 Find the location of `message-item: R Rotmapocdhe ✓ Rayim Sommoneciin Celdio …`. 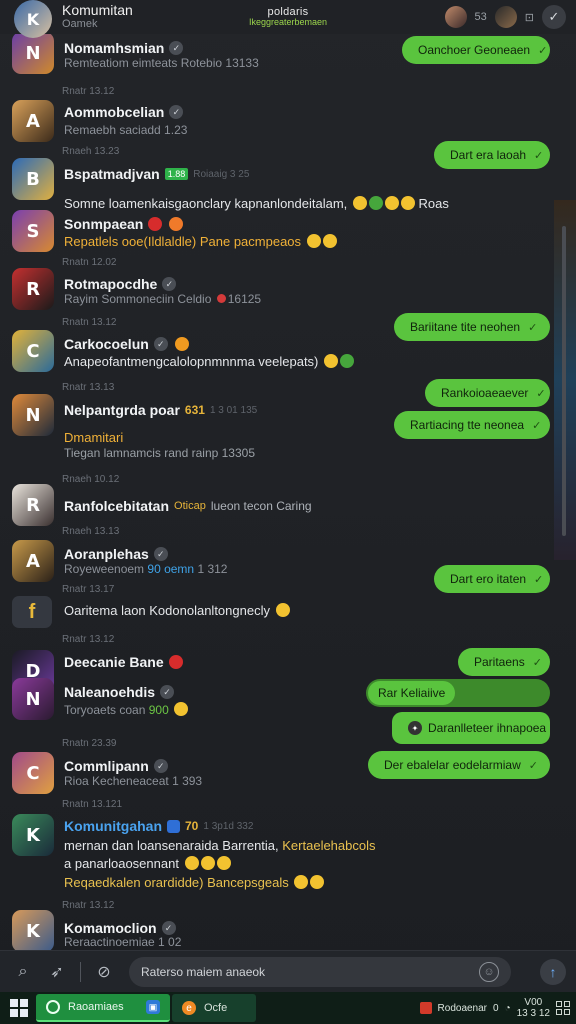

message-item: R Rotmapocdhe ✓ Rayim Sommoneciin Celdio … is located at coordinates (282, 290).